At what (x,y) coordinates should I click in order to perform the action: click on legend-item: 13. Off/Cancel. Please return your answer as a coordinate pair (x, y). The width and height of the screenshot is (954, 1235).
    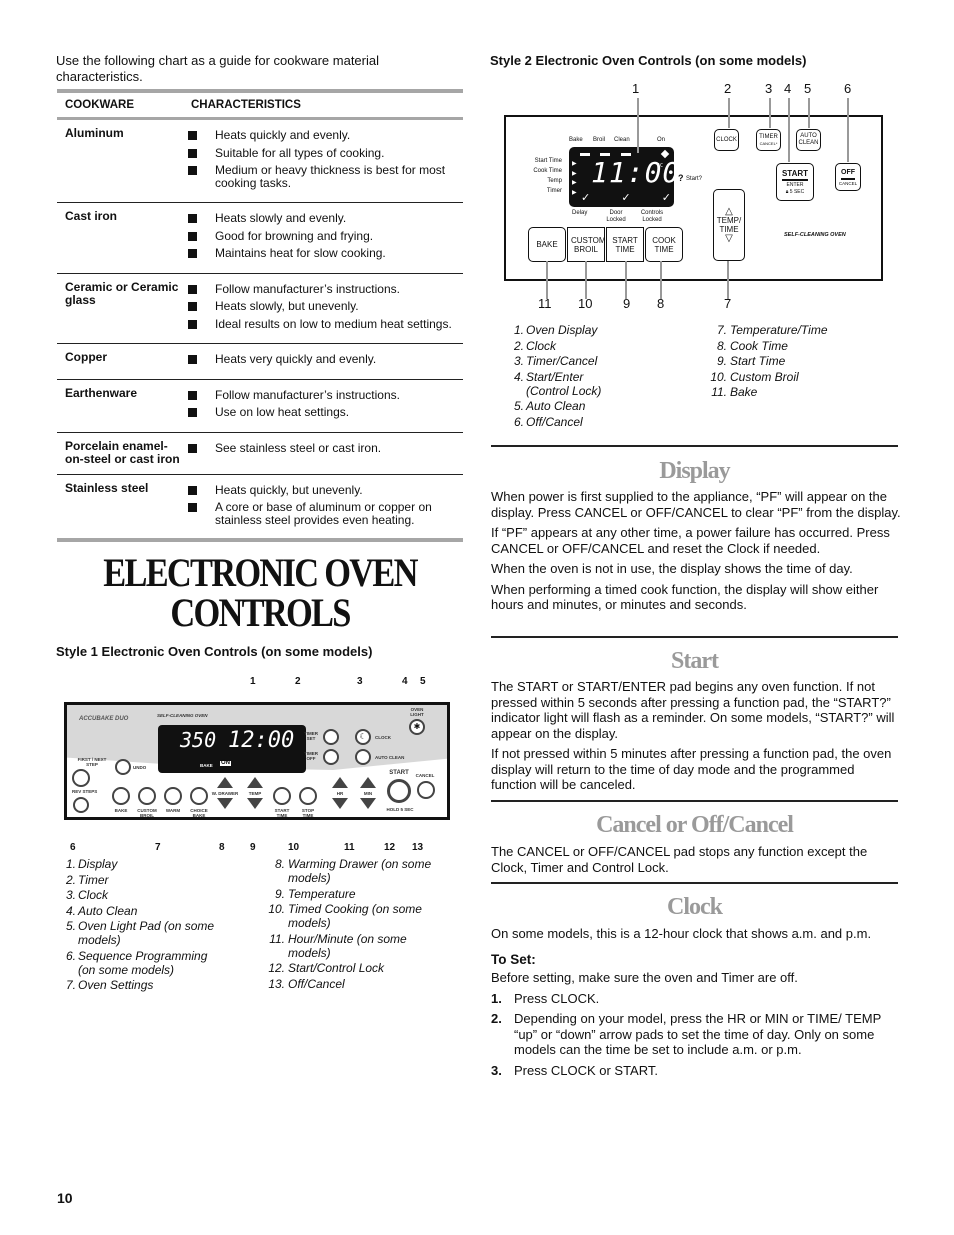
    Looking at the image, I should click on (368, 984).